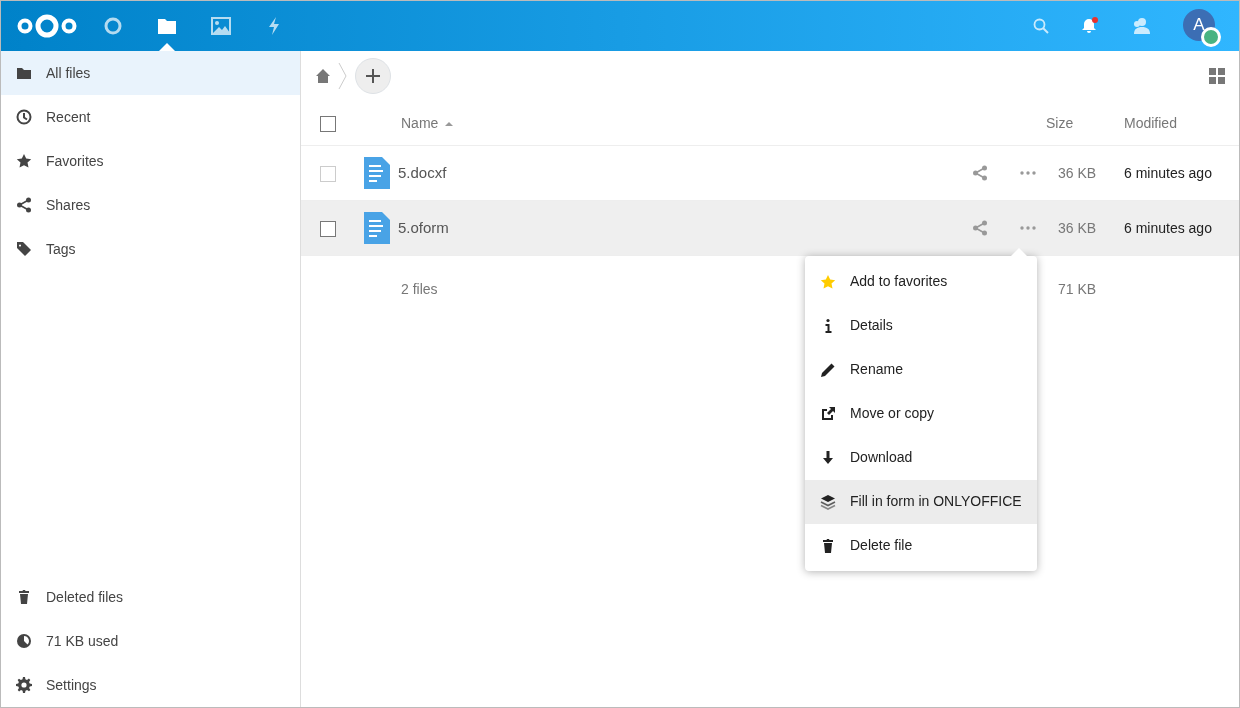  What do you see at coordinates (828, 501) in the screenshot?
I see `layers-icon` at bounding box center [828, 501].